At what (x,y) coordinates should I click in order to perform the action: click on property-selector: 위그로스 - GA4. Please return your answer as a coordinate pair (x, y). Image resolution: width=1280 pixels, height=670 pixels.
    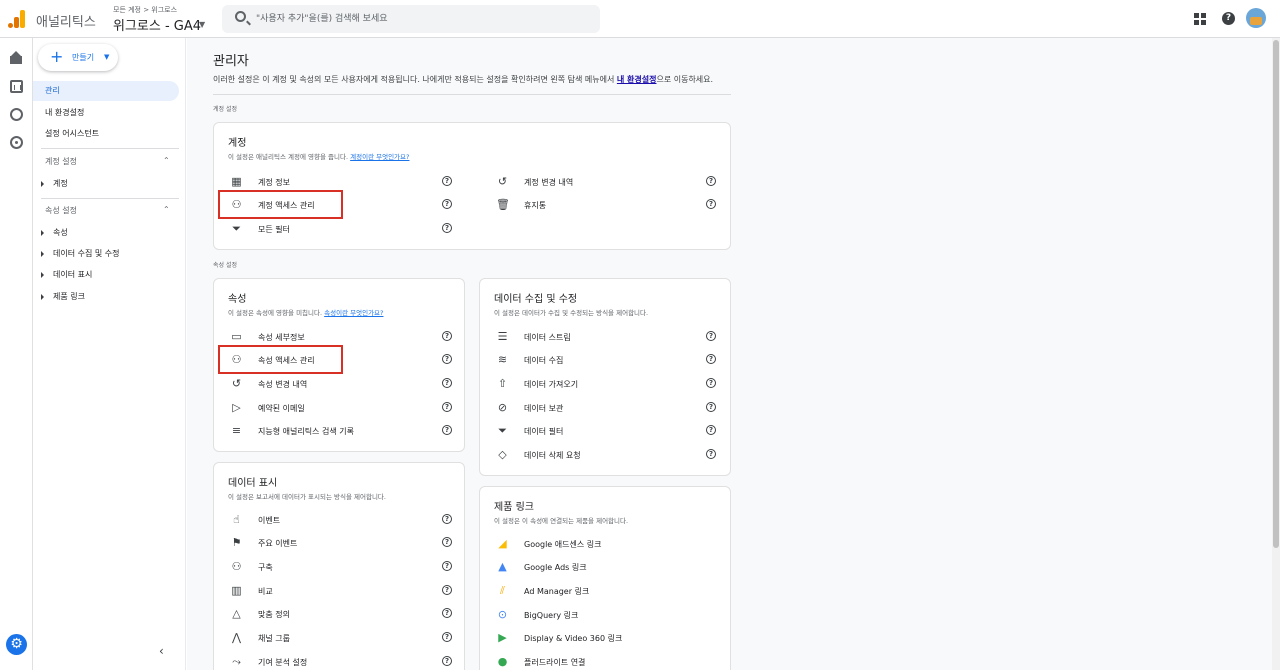
    Looking at the image, I should click on (157, 24).